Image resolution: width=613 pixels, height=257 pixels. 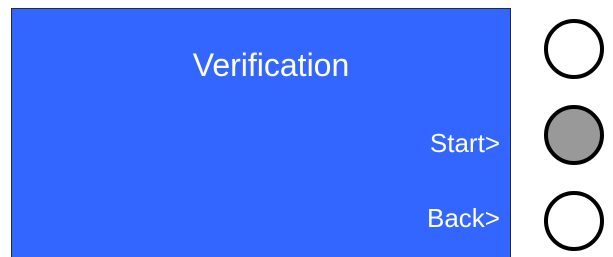 What do you see at coordinates (574, 221) in the screenshot?
I see `back-hardware-button` at bounding box center [574, 221].